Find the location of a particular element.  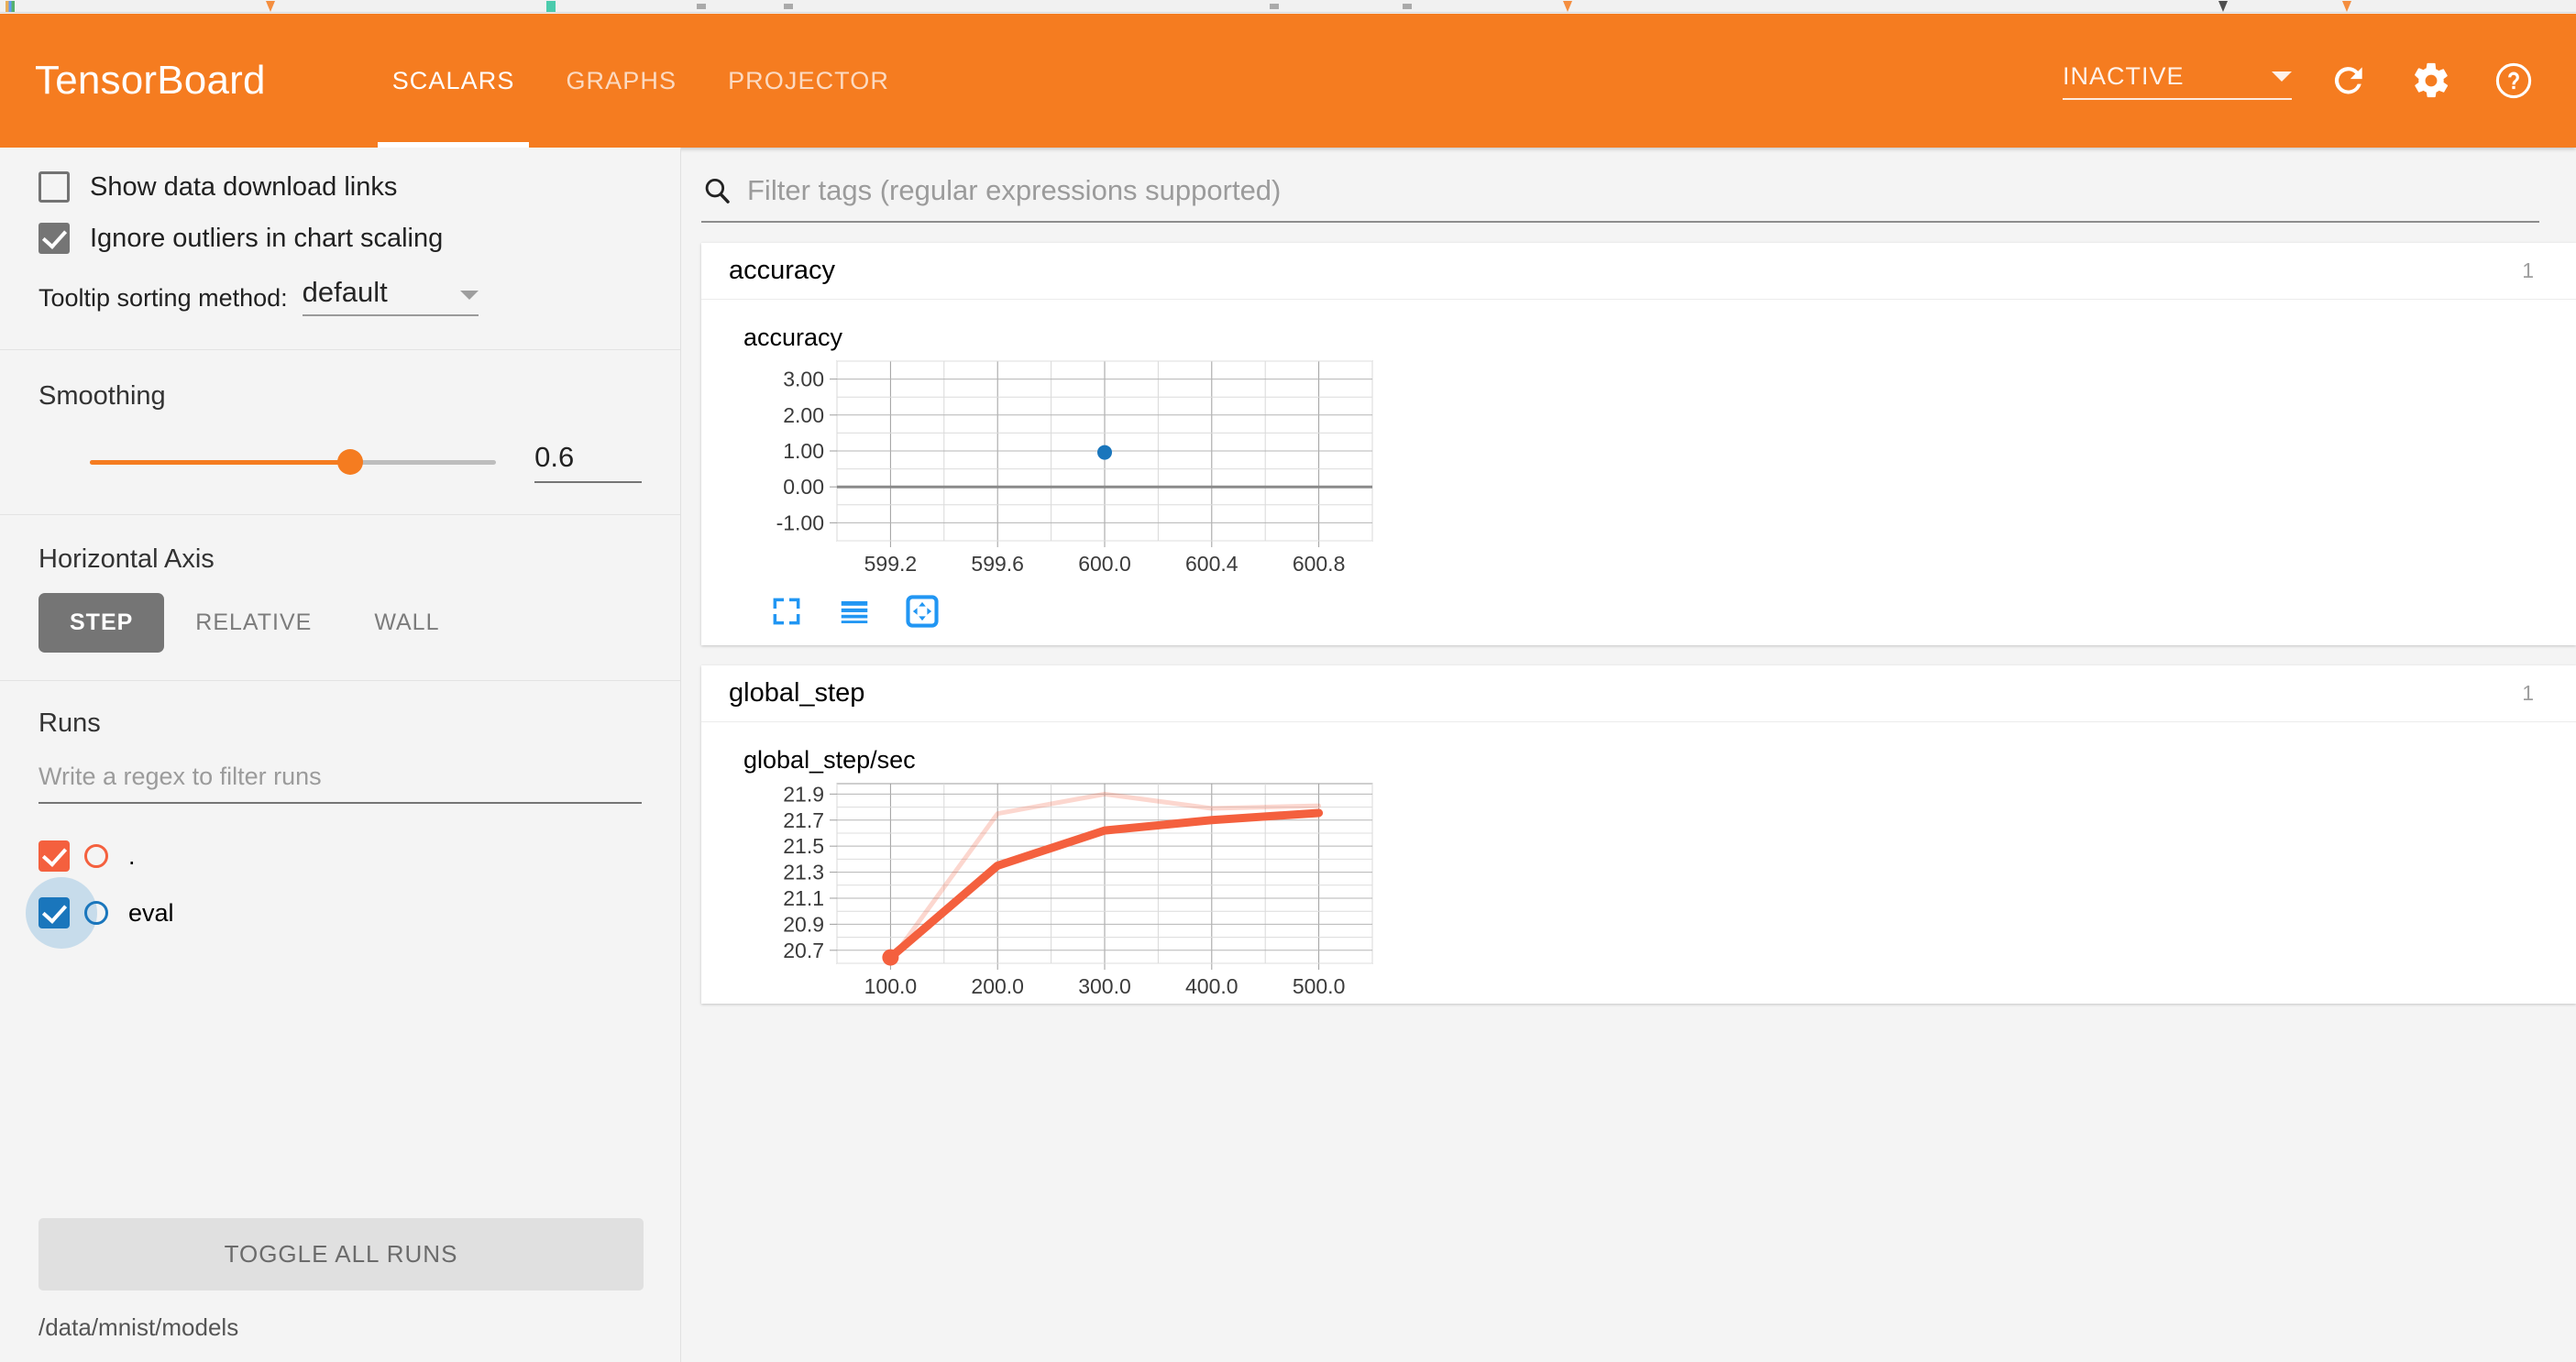

tooltip-sorting-label: Tooltip sorting method: is located at coordinates (163, 298).